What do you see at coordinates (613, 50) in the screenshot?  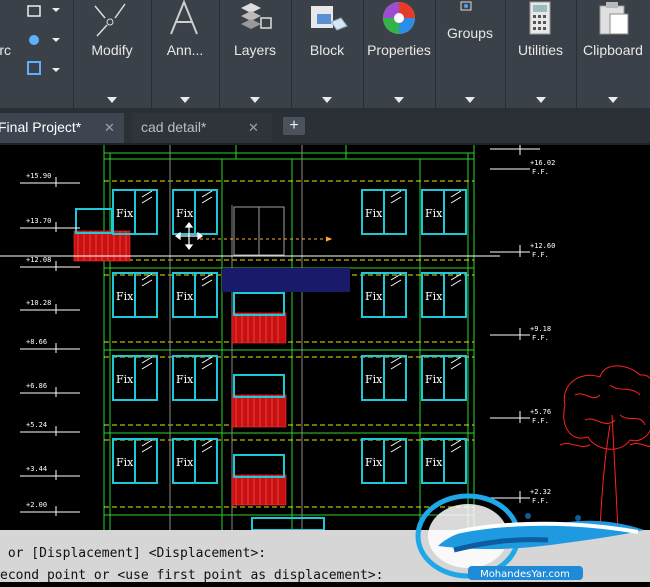 I see `panel-clipboard-label: Clipboard` at bounding box center [613, 50].